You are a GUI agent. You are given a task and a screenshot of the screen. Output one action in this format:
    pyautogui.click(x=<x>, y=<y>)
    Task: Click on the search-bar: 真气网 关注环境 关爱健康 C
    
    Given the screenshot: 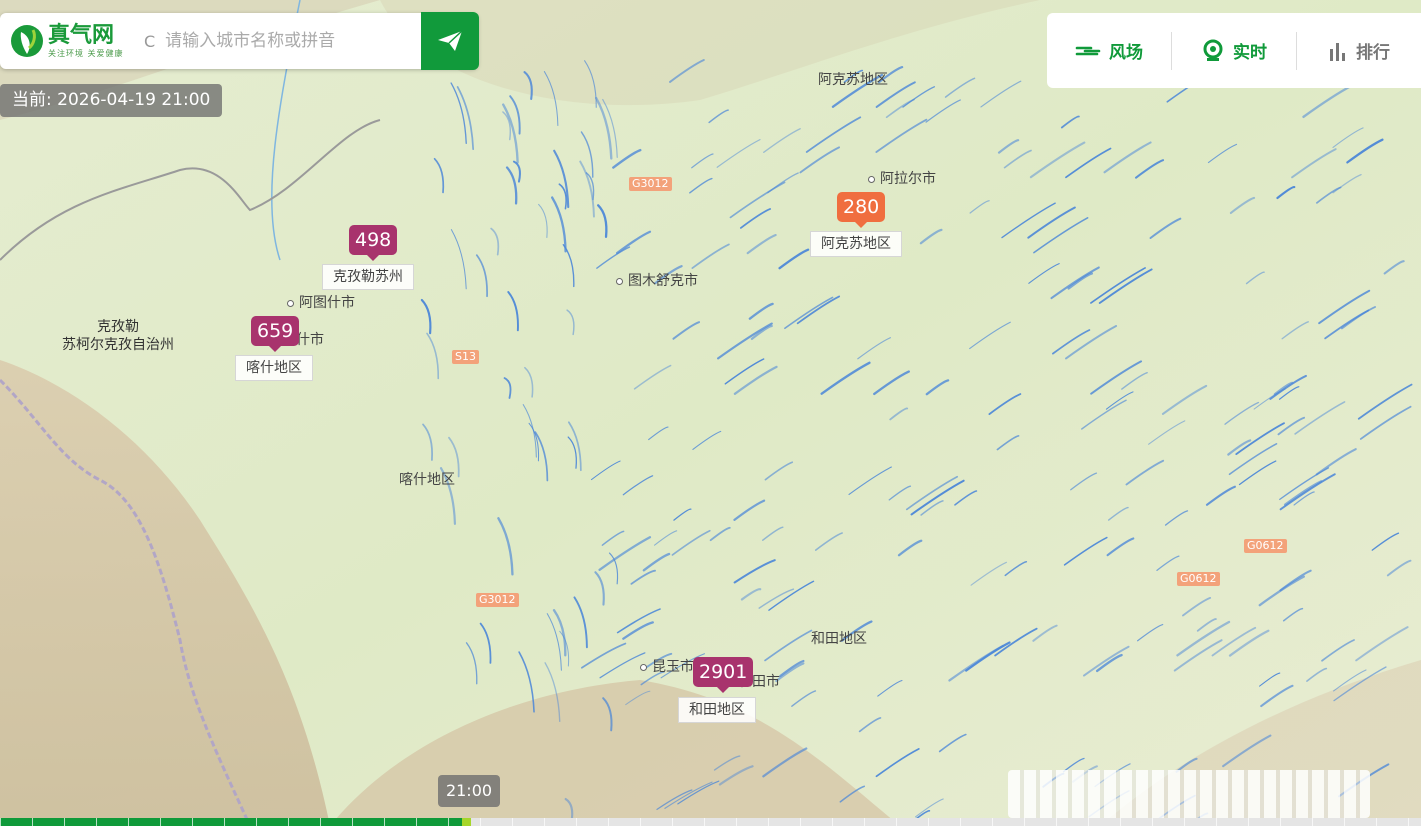 What is the action you would take?
    pyautogui.click(x=239, y=41)
    